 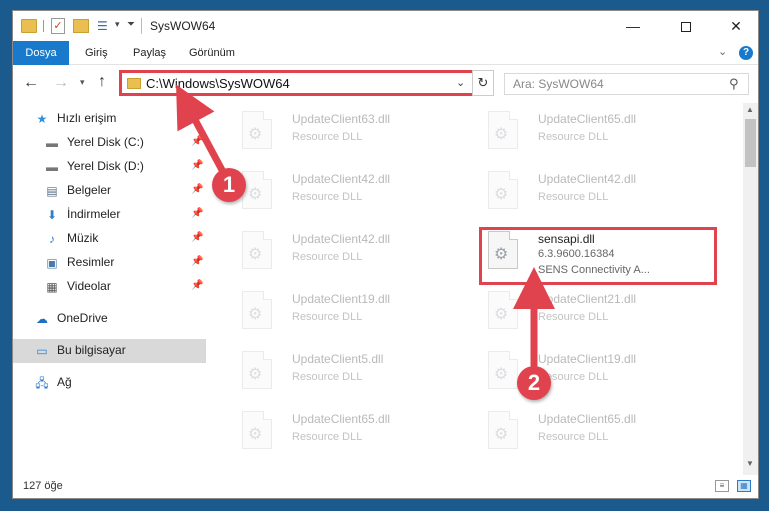 What do you see at coordinates (558, 84) in the screenshot?
I see `search-placeholder: Ara: SysWOW64` at bounding box center [558, 84].